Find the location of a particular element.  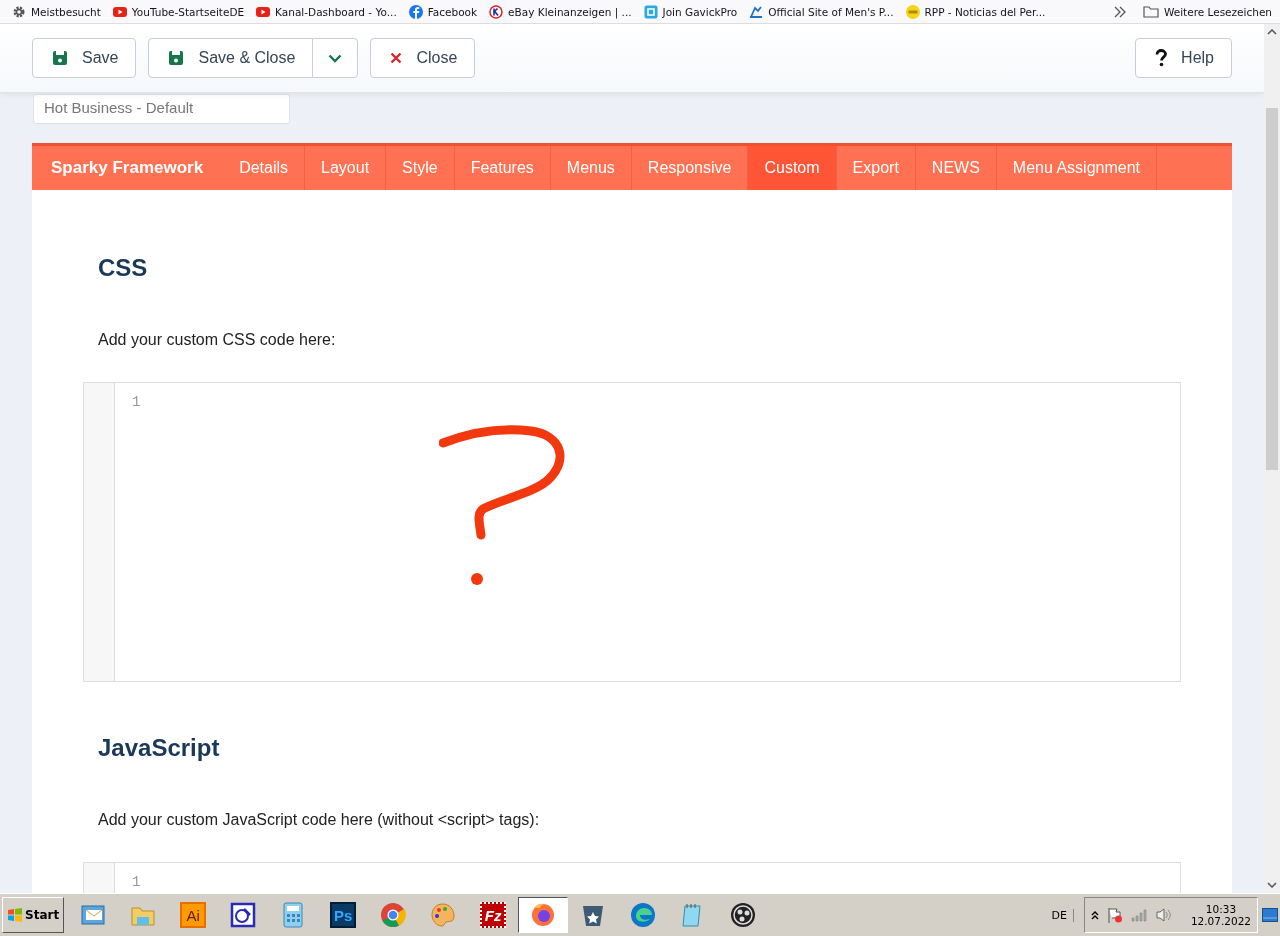

close-icon is located at coordinates (396, 58).